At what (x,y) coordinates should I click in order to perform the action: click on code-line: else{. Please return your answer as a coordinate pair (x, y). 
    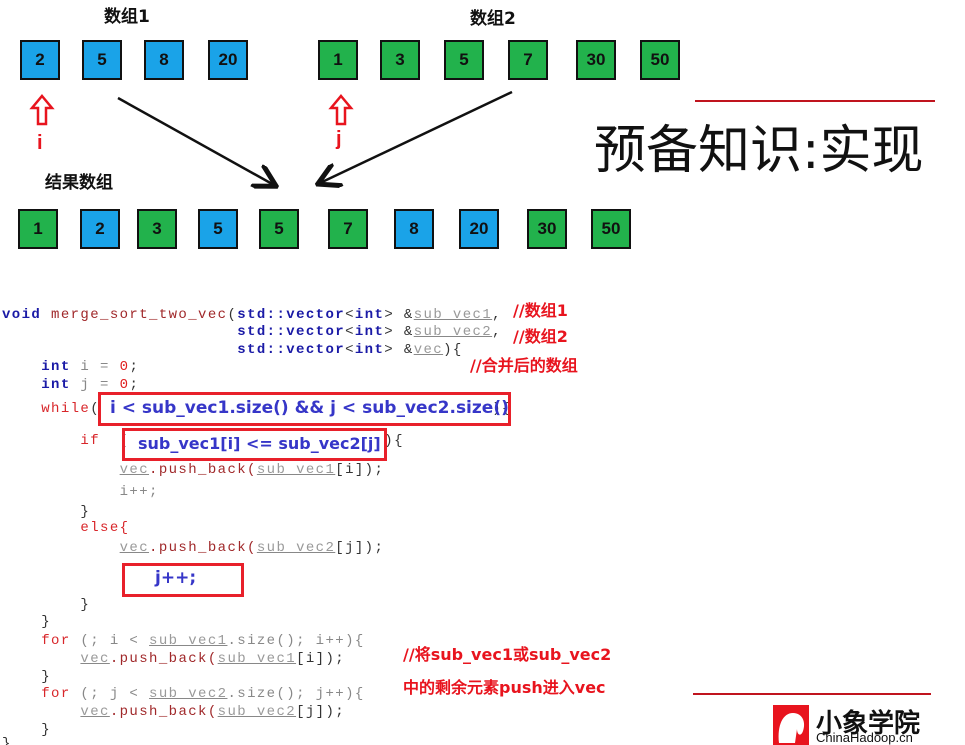
    Looking at the image, I should click on (65, 528).